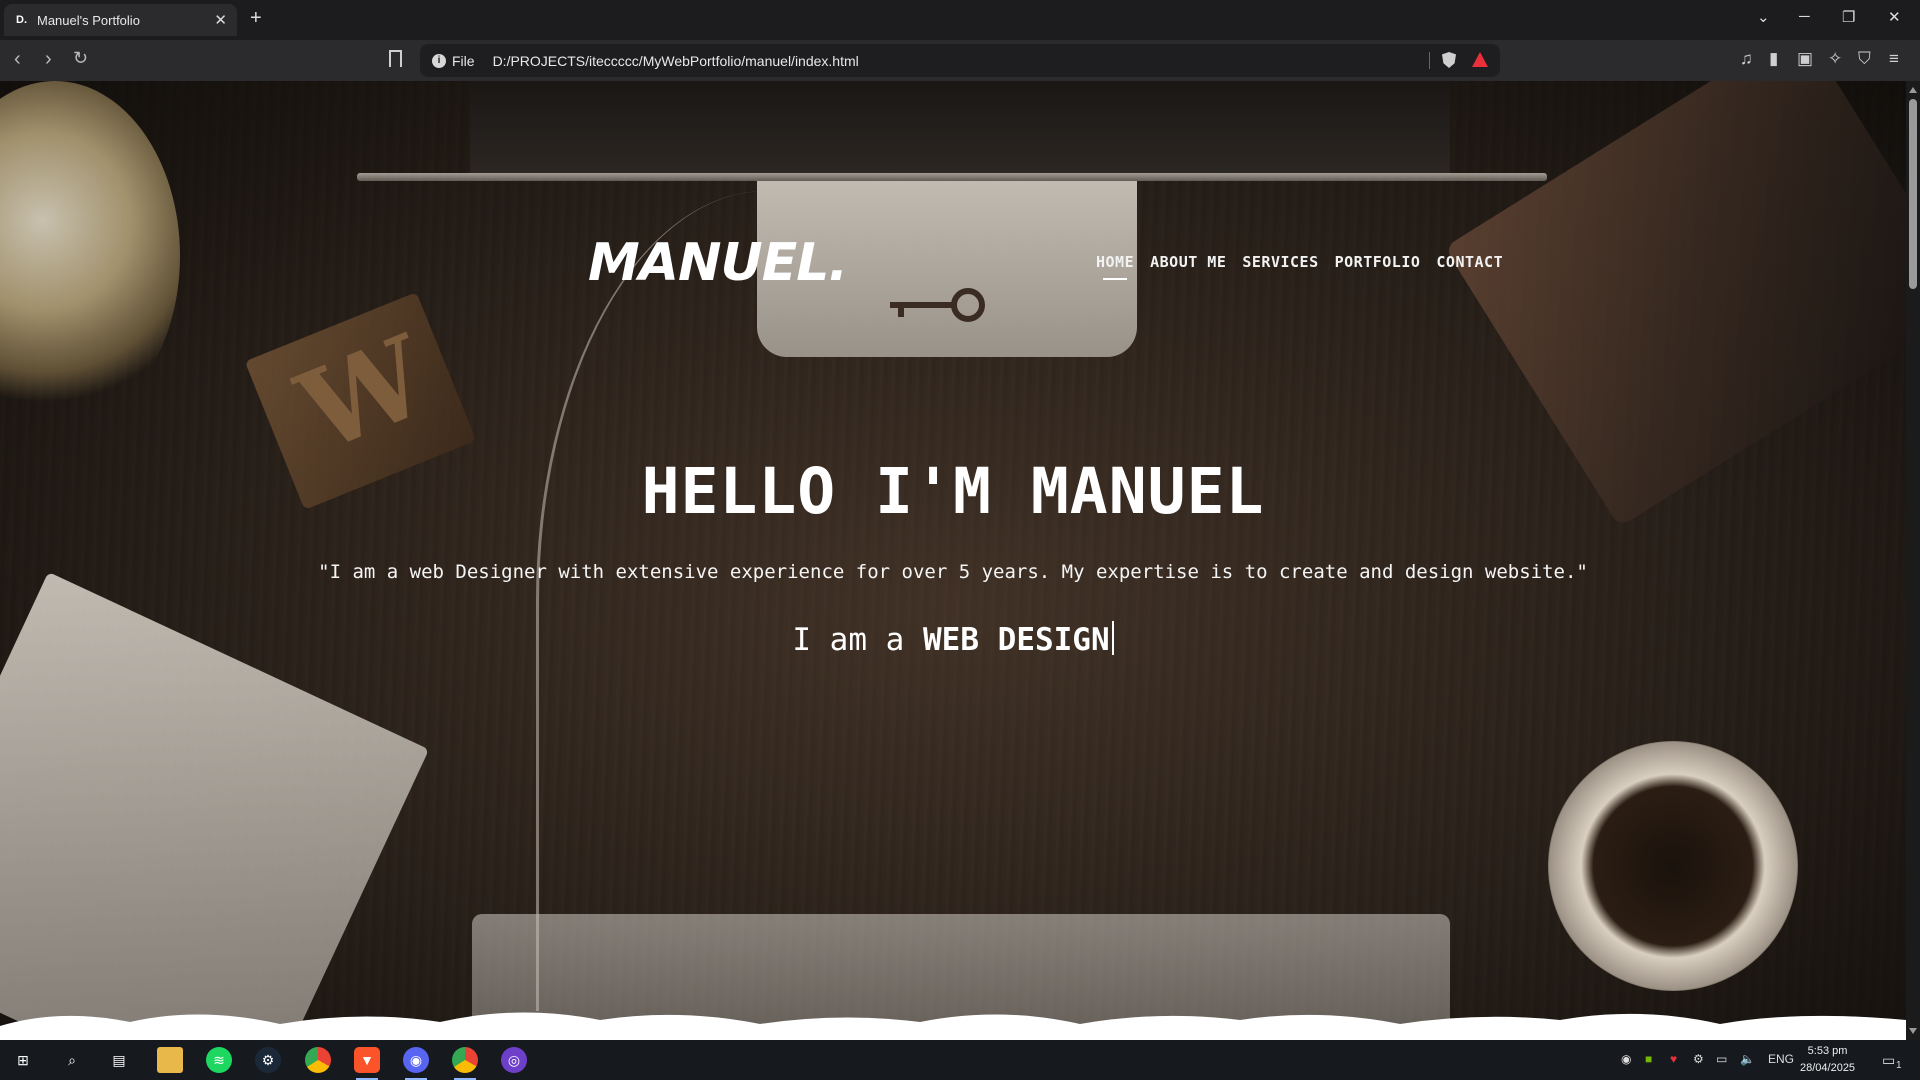  What do you see at coordinates (1828, 1068) in the screenshot?
I see `clock-date: 28/04/2025` at bounding box center [1828, 1068].